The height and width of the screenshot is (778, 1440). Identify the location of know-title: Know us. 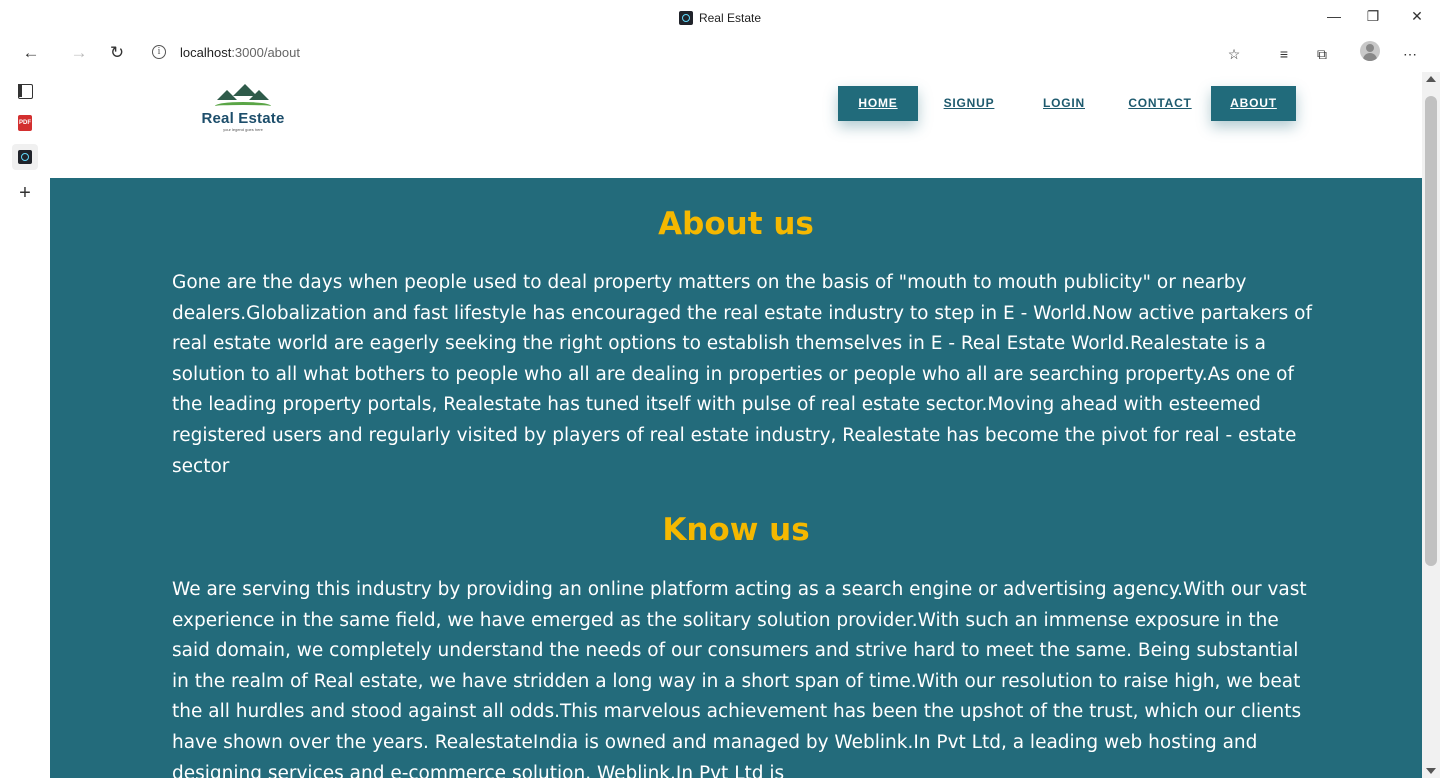
(736, 530).